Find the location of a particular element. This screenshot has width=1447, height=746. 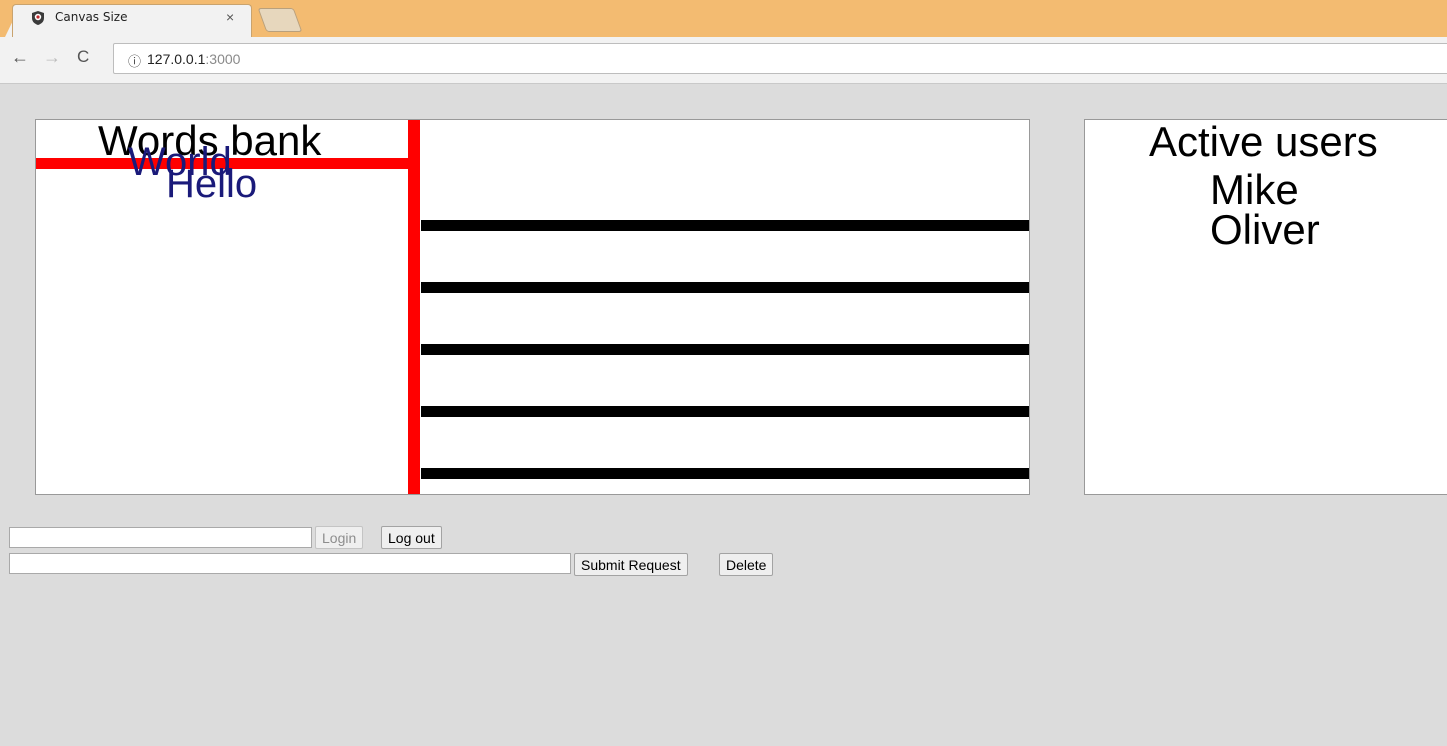

logout-button: Log out is located at coordinates (411, 537).